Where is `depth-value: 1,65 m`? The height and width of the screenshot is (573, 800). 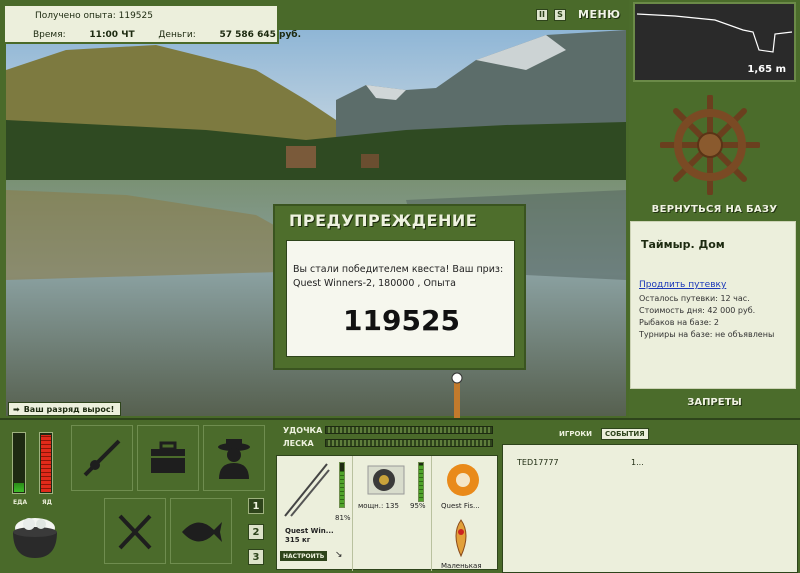
depth-value: 1,65 m is located at coordinates (766, 69).